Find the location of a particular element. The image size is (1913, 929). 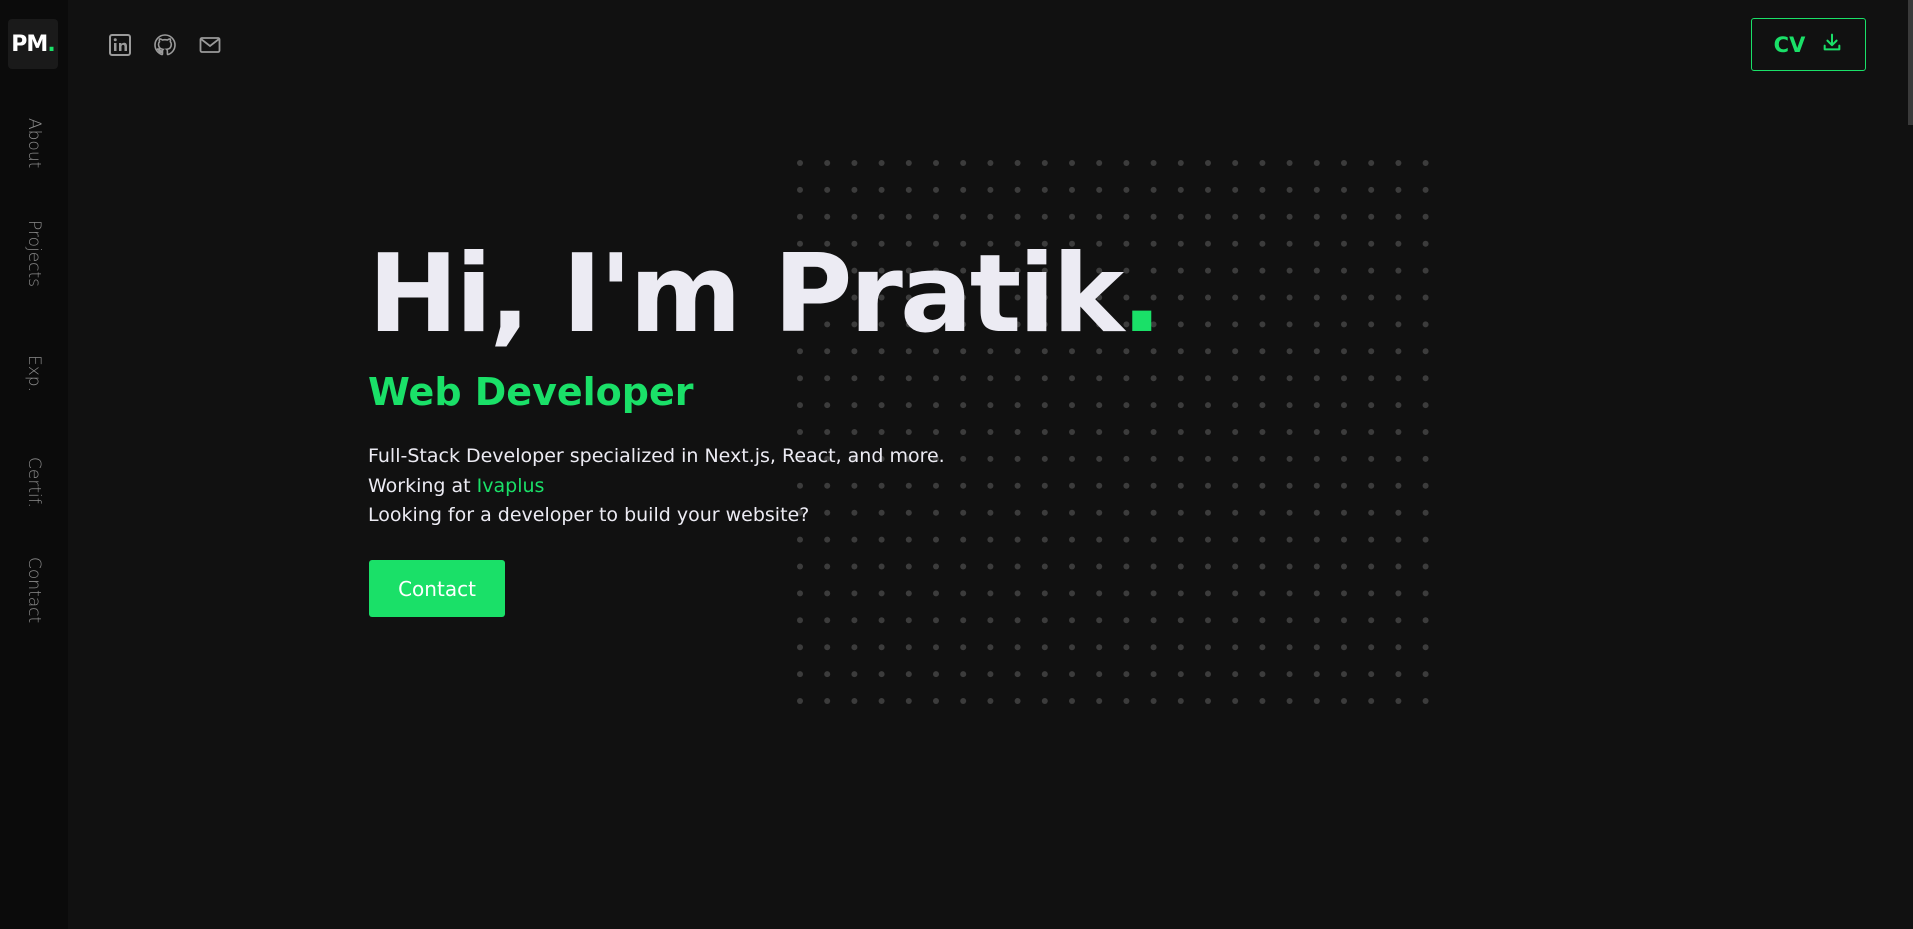

linkedin-icon is located at coordinates (120, 45).